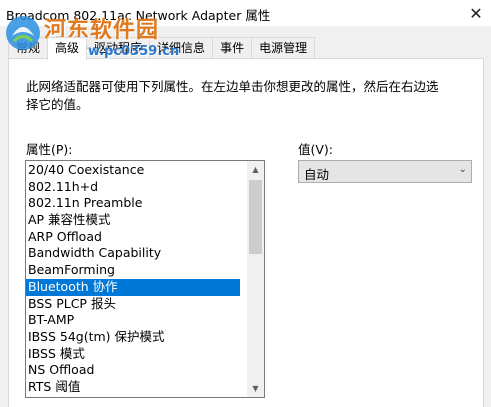  Describe the element at coordinates (138, 15) in the screenshot. I see `window-title: Broadcom 802.11ac Network Adapter 属性` at that location.